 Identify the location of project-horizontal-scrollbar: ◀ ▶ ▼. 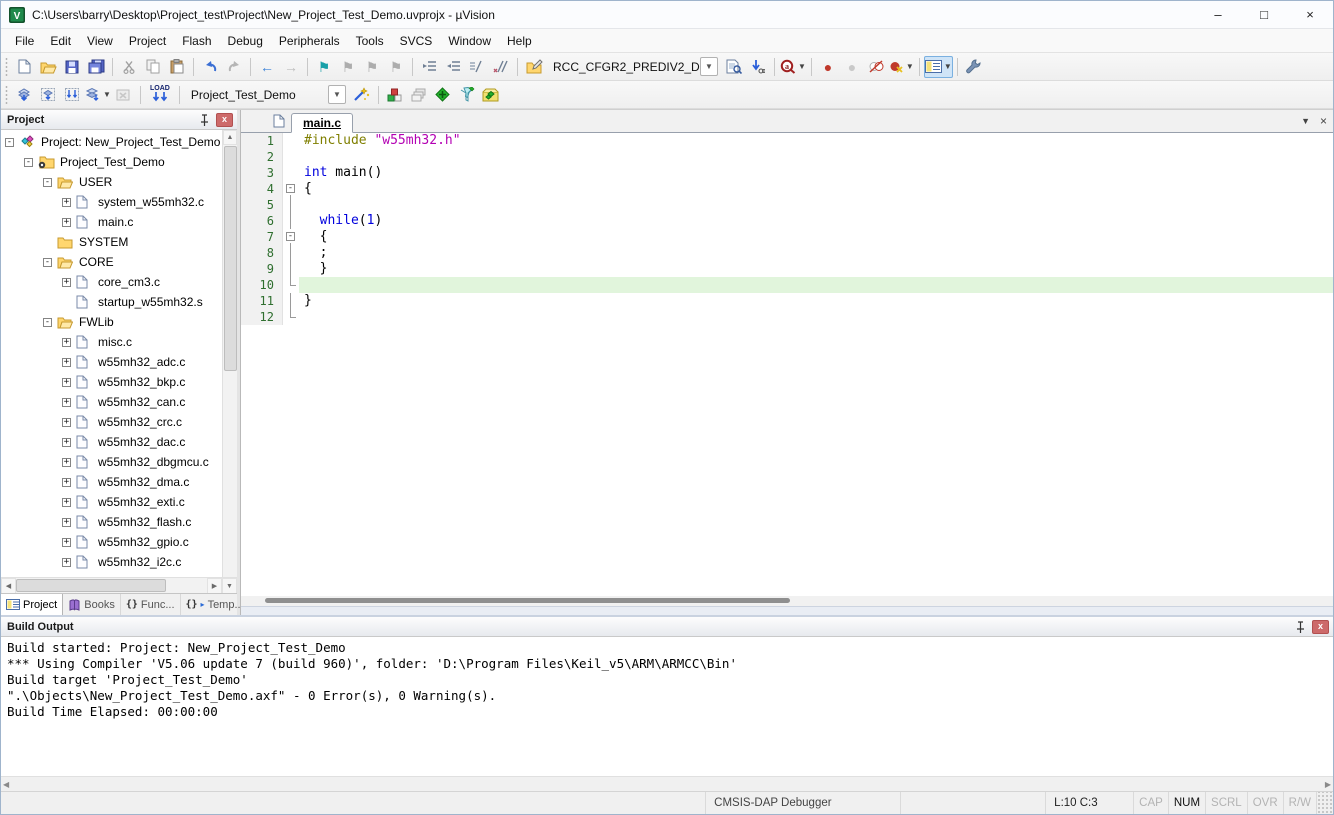
(119, 585).